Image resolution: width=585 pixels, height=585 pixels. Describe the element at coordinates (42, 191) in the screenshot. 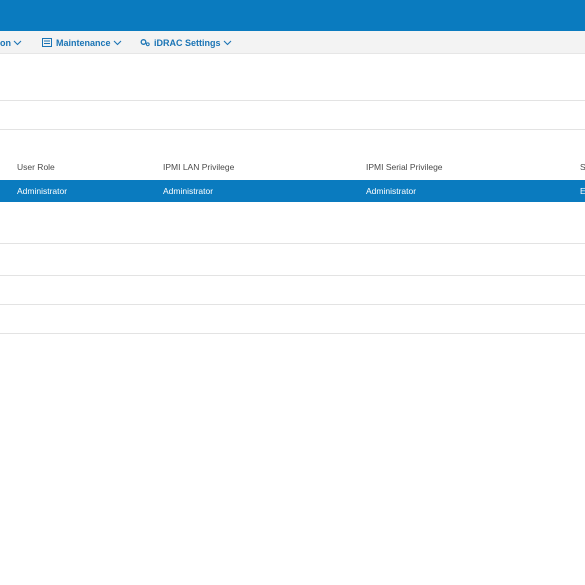

I see `cell-user-role: Administrator` at that location.